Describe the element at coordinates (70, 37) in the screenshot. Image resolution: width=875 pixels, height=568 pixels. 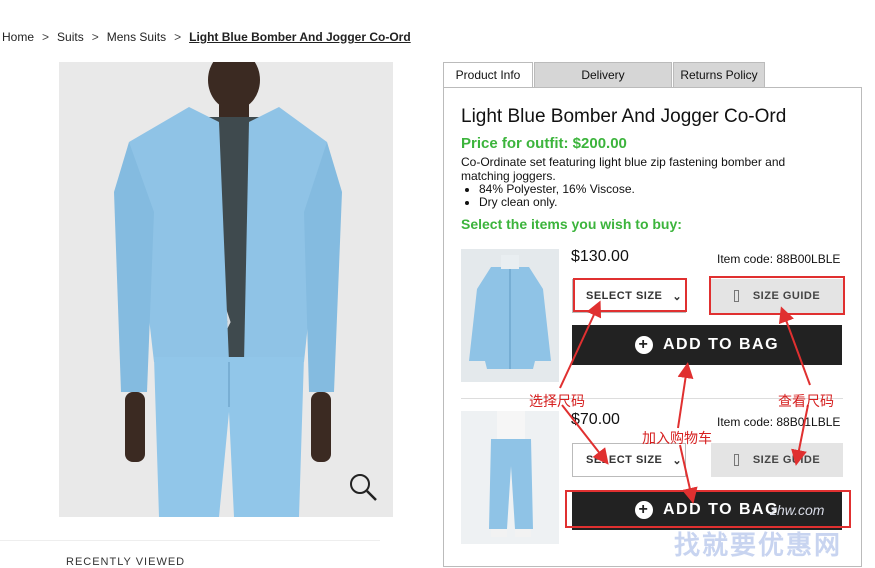
I see `breadcrumb-suits: Suits` at that location.